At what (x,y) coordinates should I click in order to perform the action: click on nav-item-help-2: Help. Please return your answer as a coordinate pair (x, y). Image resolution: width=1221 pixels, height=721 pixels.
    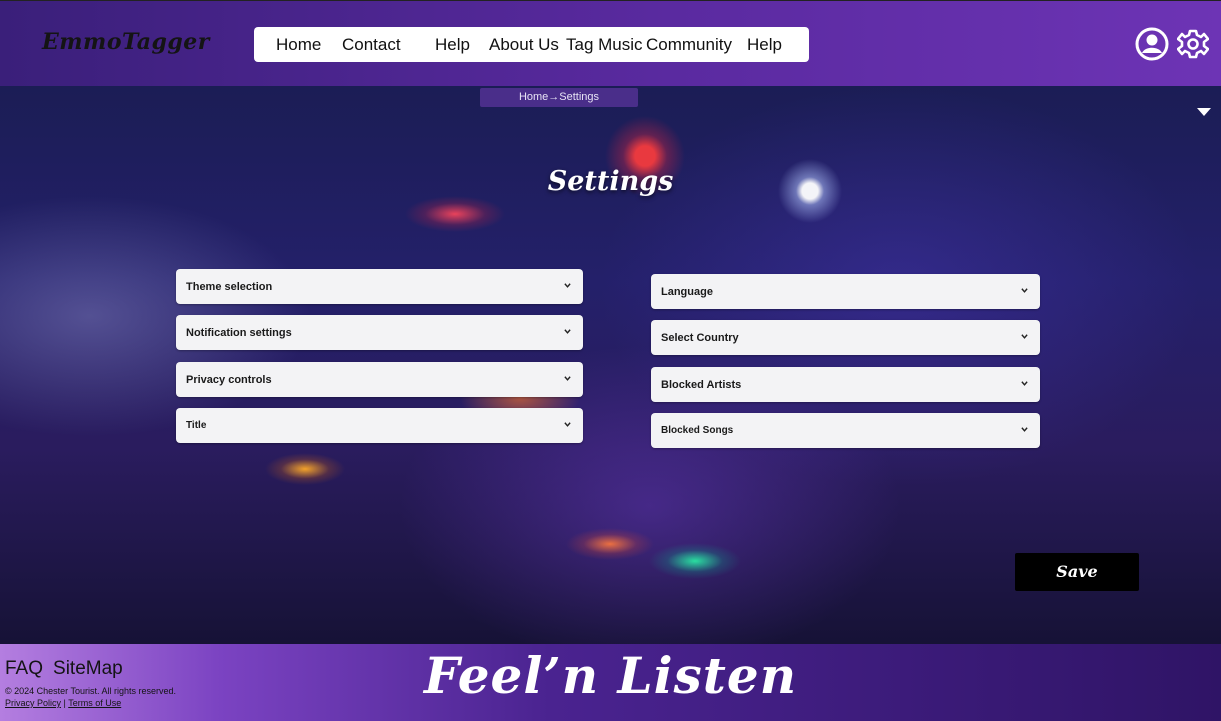
    Looking at the image, I should click on (764, 44).